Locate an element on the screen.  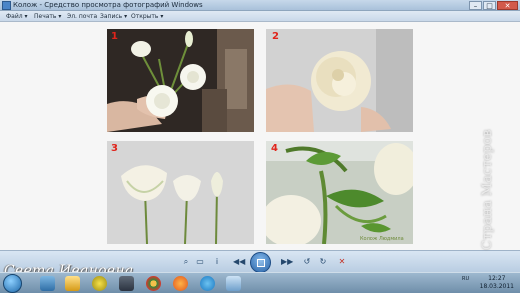
rotate-left-icon: ↺ is located at coordinates (307, 262).